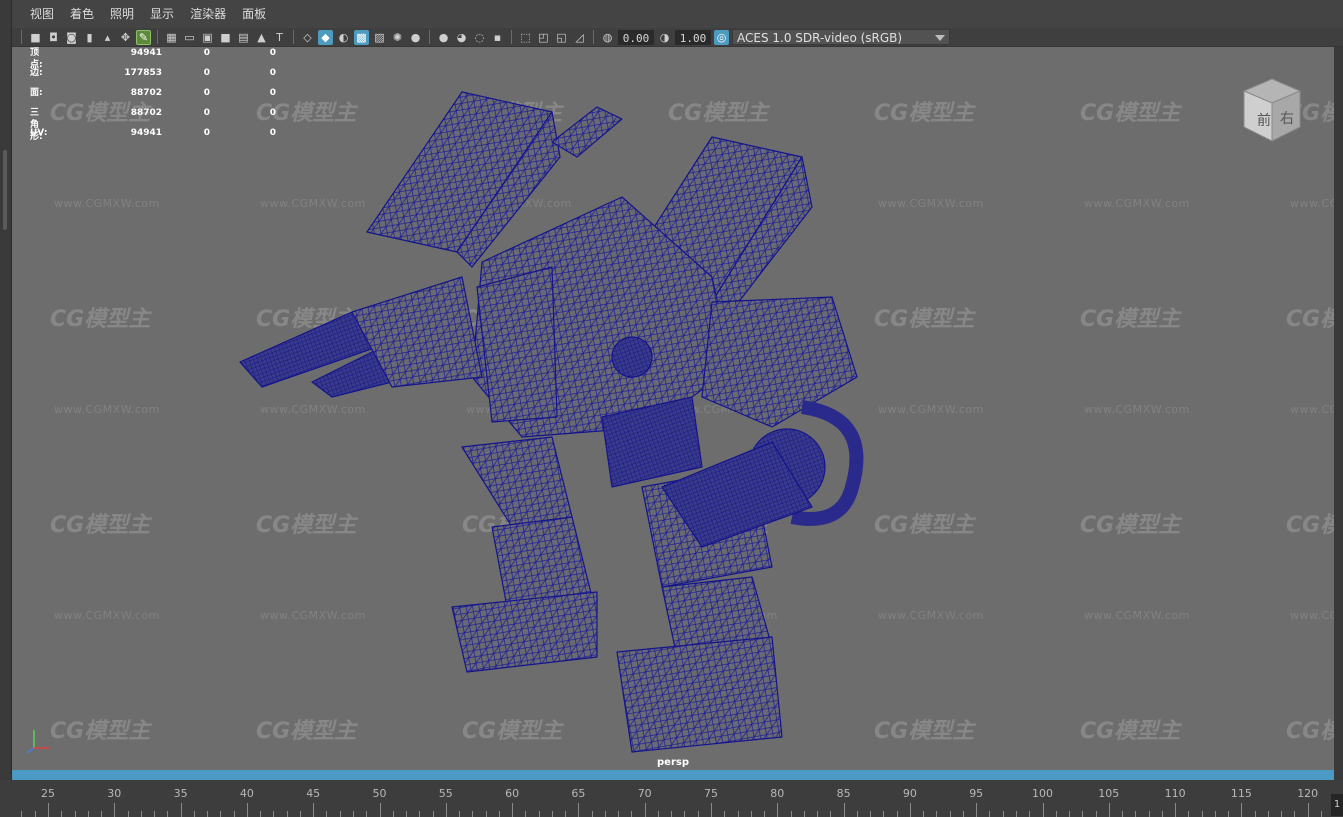 This screenshot has height=817, width=1343. Describe the element at coordinates (579, 37) in the screenshot. I see `xray-joints-icon: ◿` at that location.